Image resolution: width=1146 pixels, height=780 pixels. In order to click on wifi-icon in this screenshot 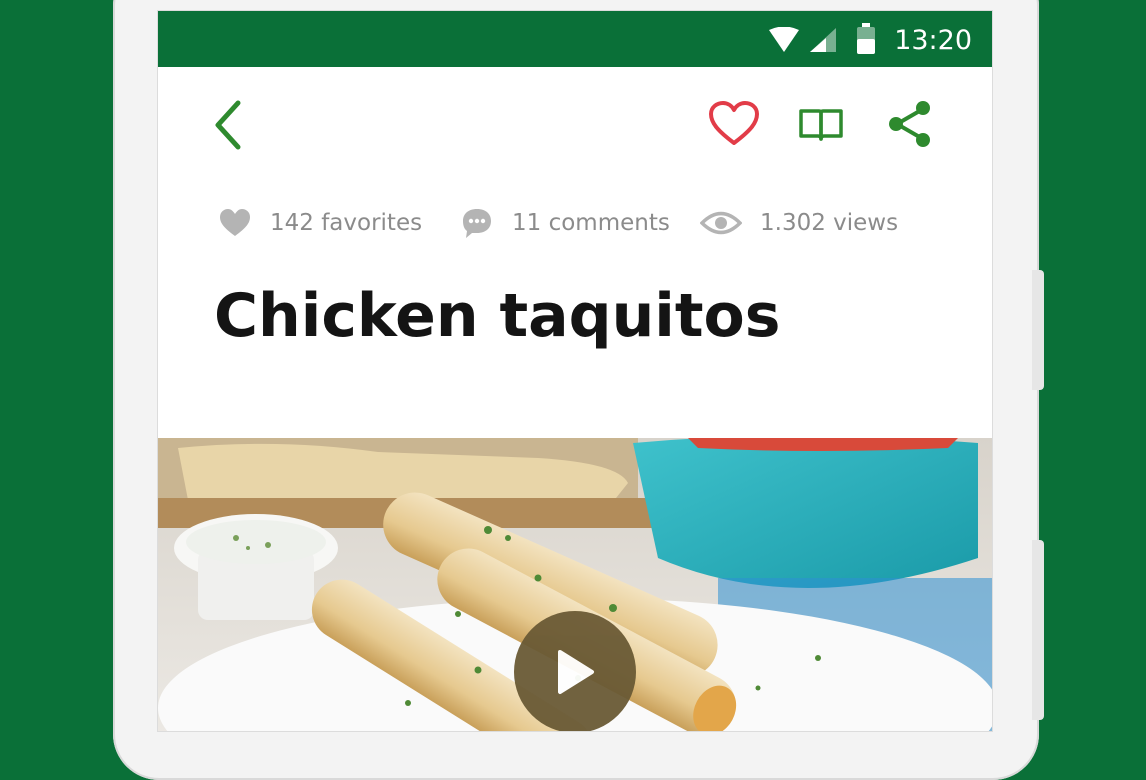, I will do `click(784, 39)`.